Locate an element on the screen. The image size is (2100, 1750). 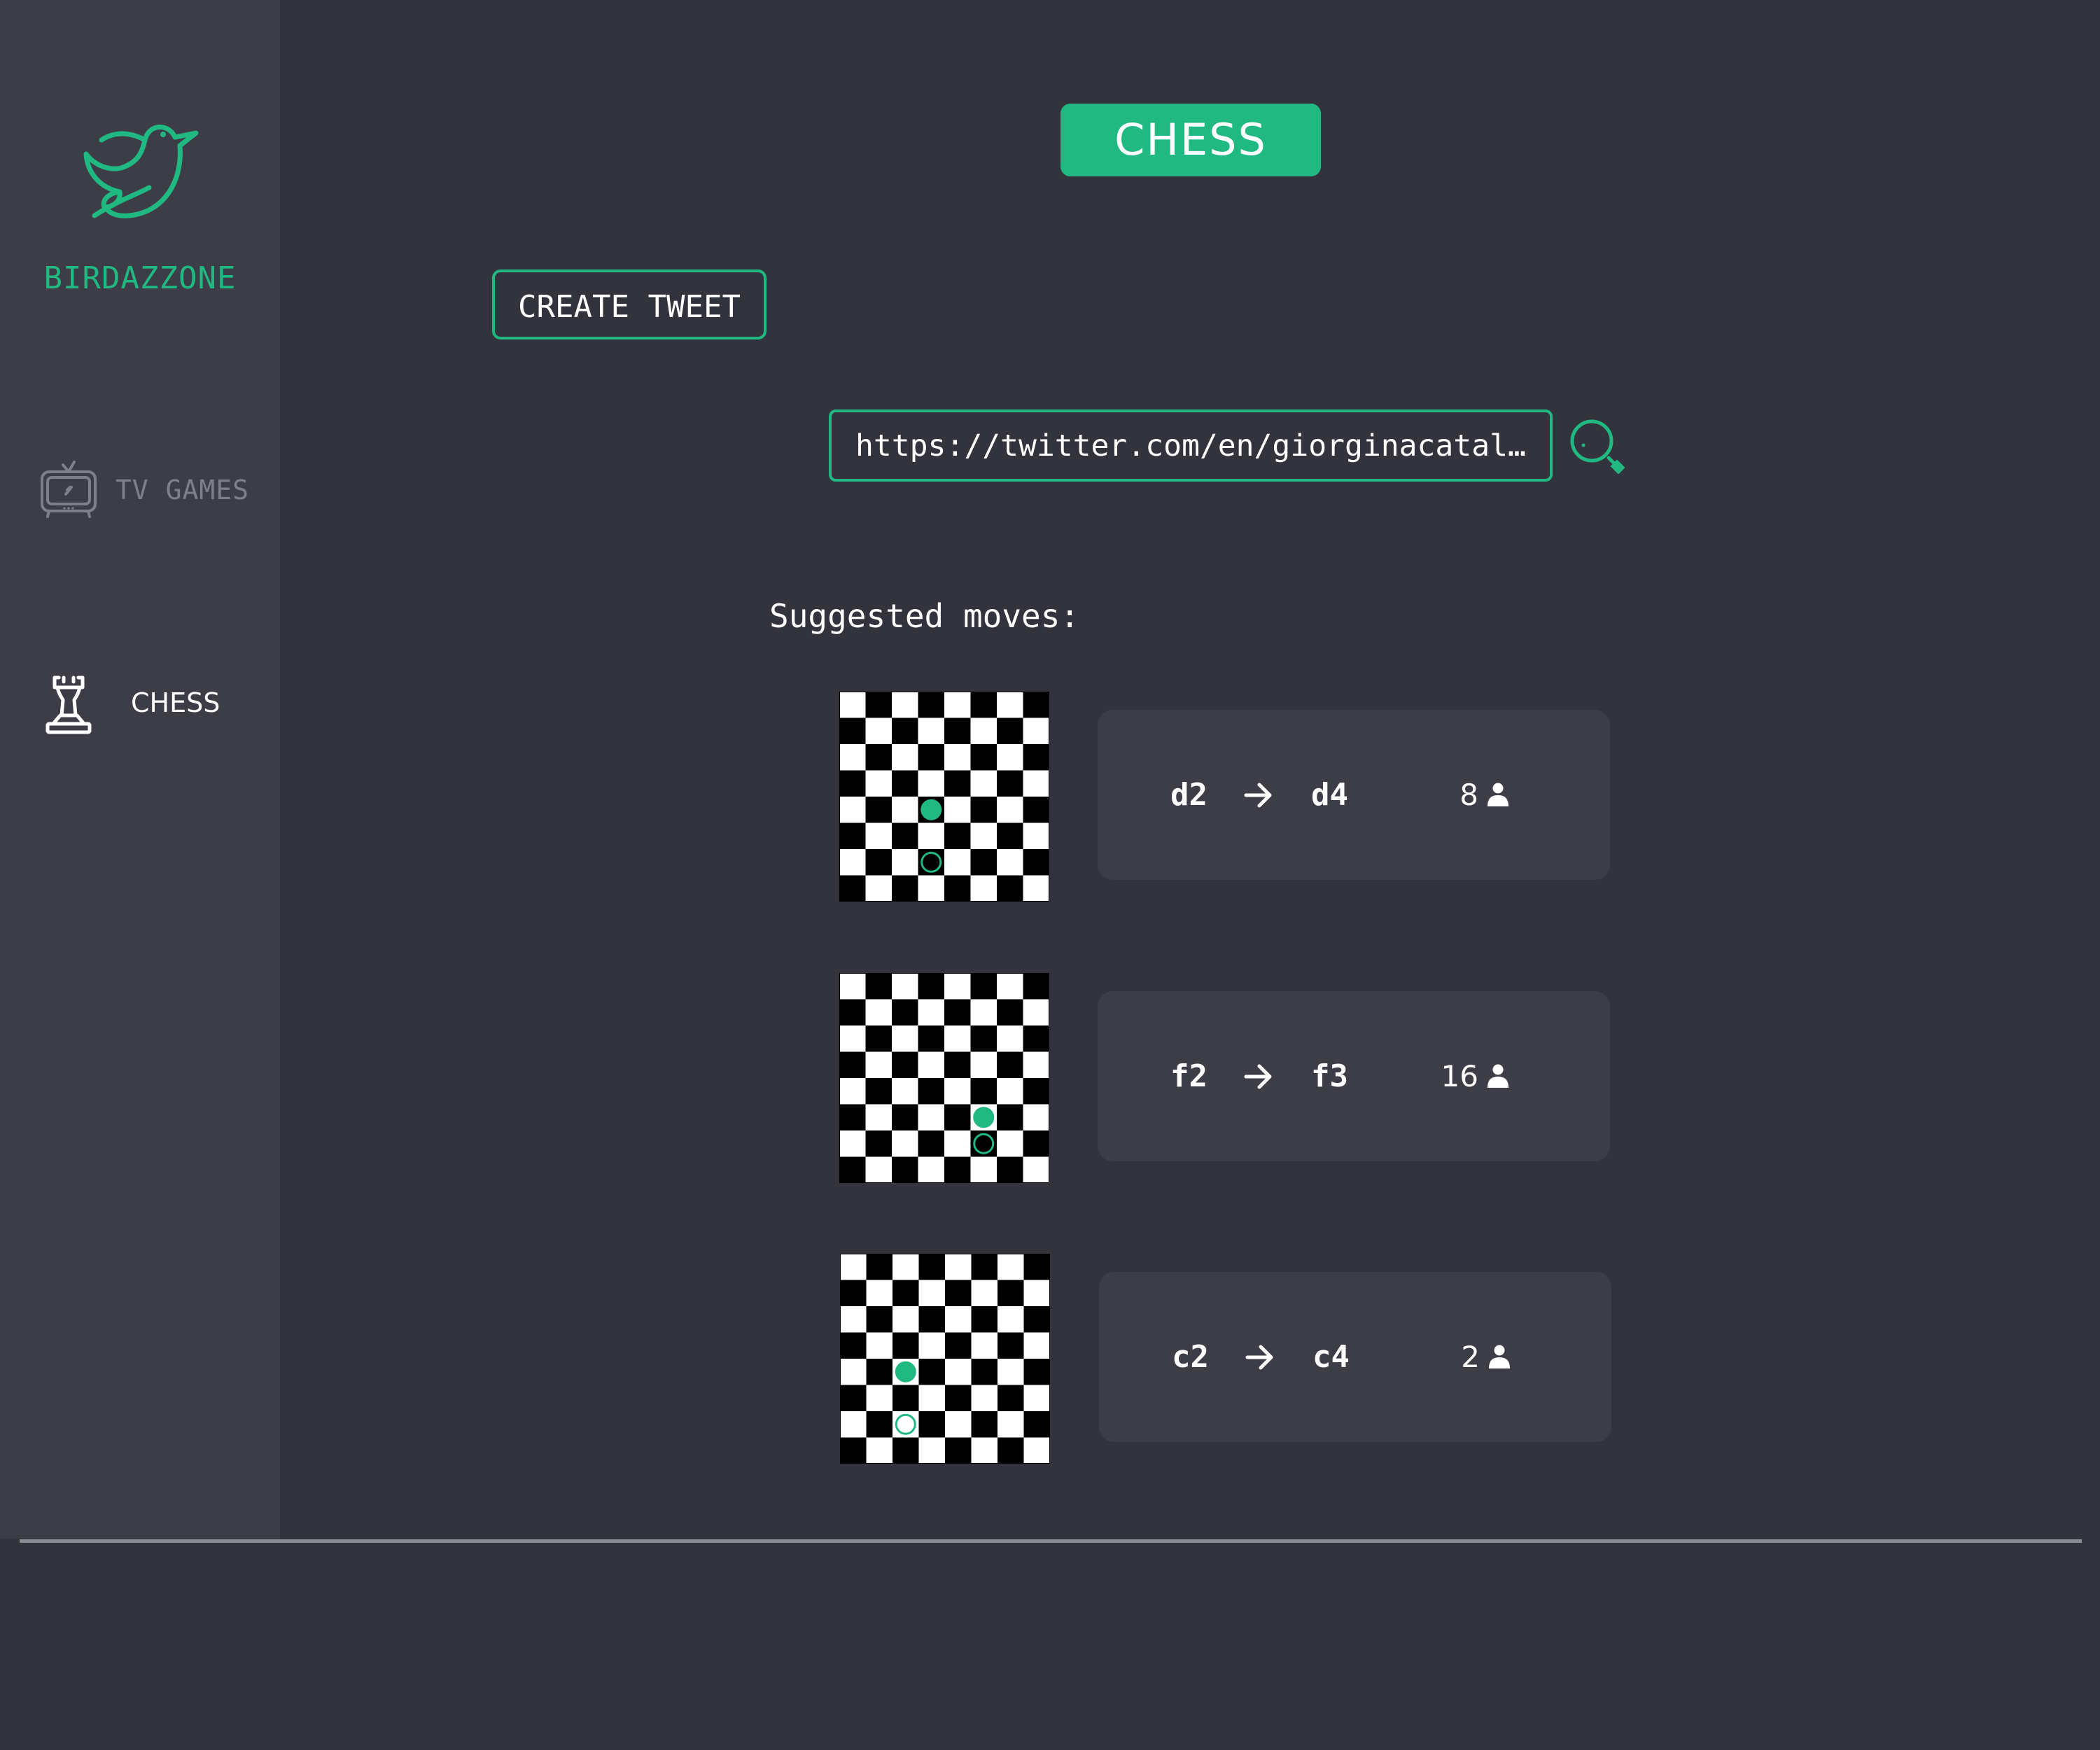
move-from: f2 is located at coordinates (1189, 1076).